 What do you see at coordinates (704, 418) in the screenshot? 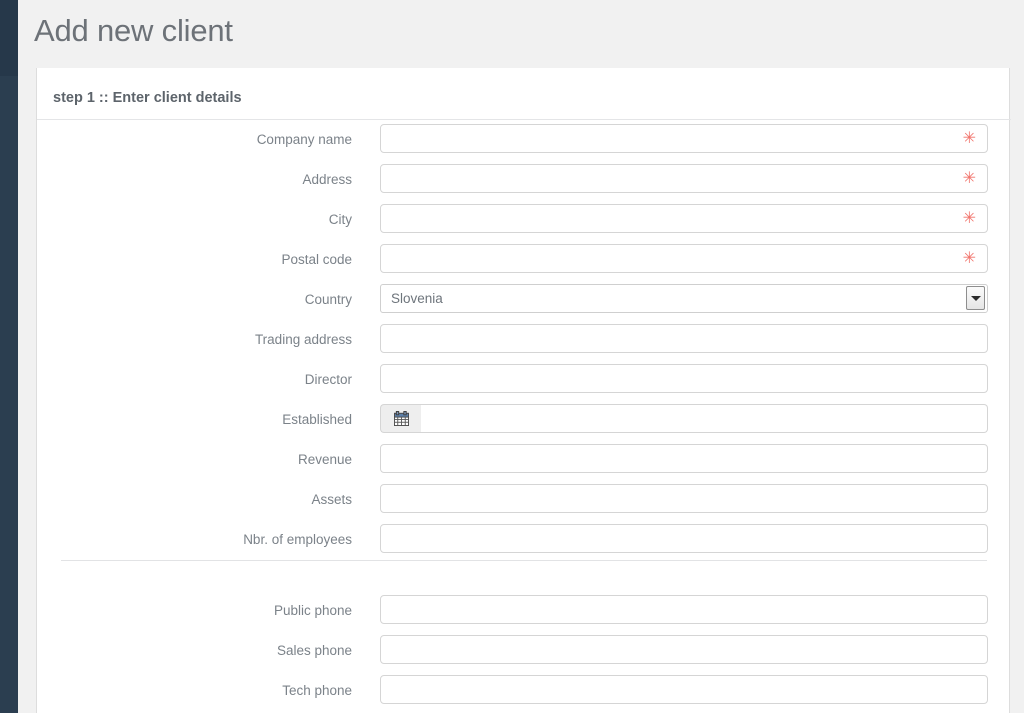
I see `input-established` at bounding box center [704, 418].